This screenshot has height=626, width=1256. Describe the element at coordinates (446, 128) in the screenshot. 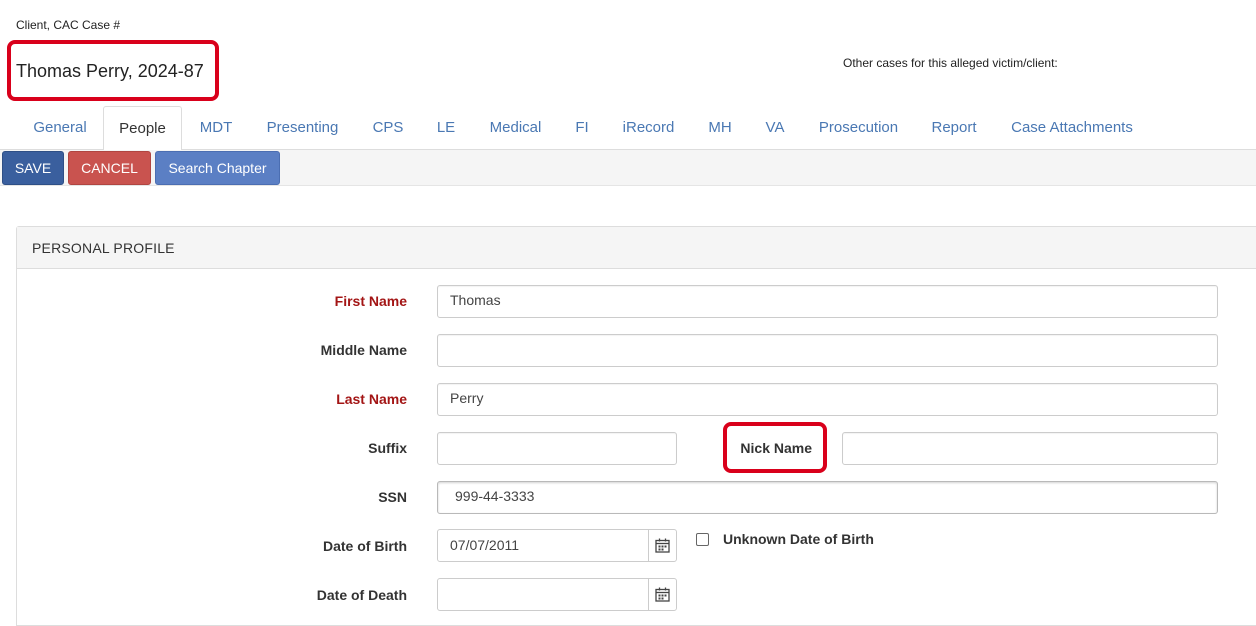

I see `tab-le: LE` at that location.